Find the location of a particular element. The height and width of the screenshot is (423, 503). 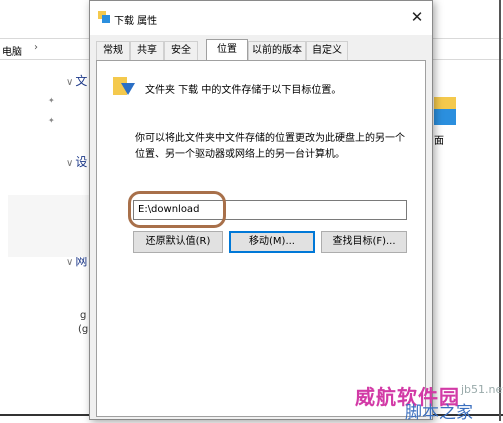

downloads-folder-icon is located at coordinates (104, 17).